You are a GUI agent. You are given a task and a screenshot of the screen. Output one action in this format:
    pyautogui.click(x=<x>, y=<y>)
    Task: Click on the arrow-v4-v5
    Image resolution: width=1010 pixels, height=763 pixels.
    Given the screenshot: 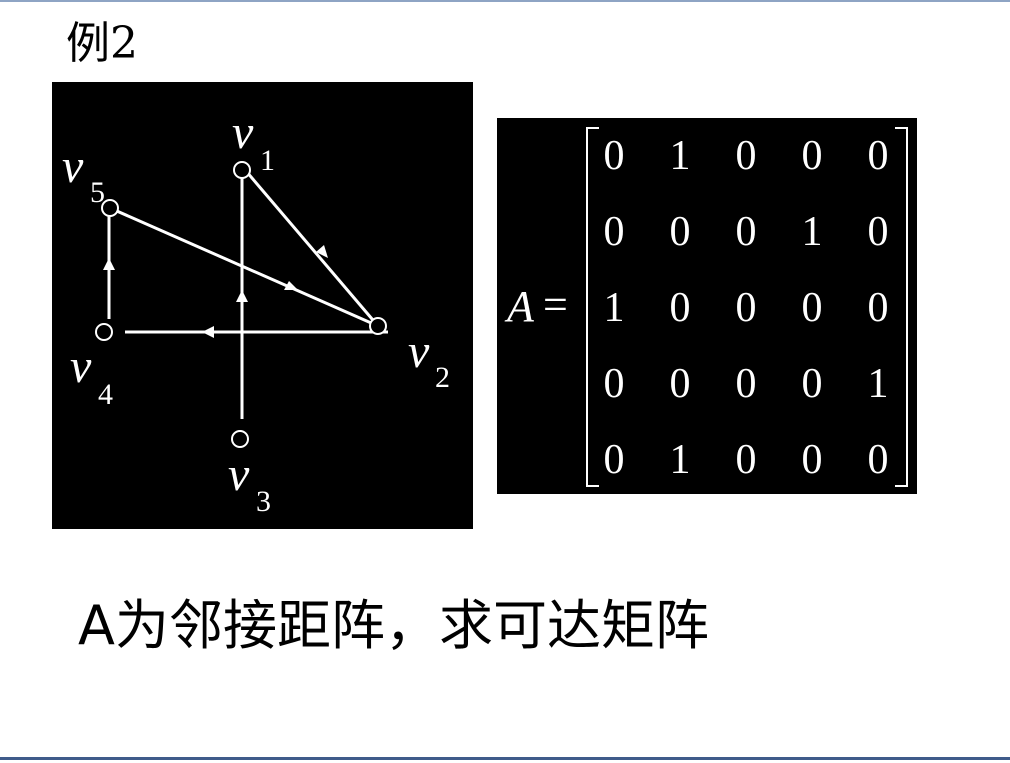 What is the action you would take?
    pyautogui.click(x=109, y=264)
    